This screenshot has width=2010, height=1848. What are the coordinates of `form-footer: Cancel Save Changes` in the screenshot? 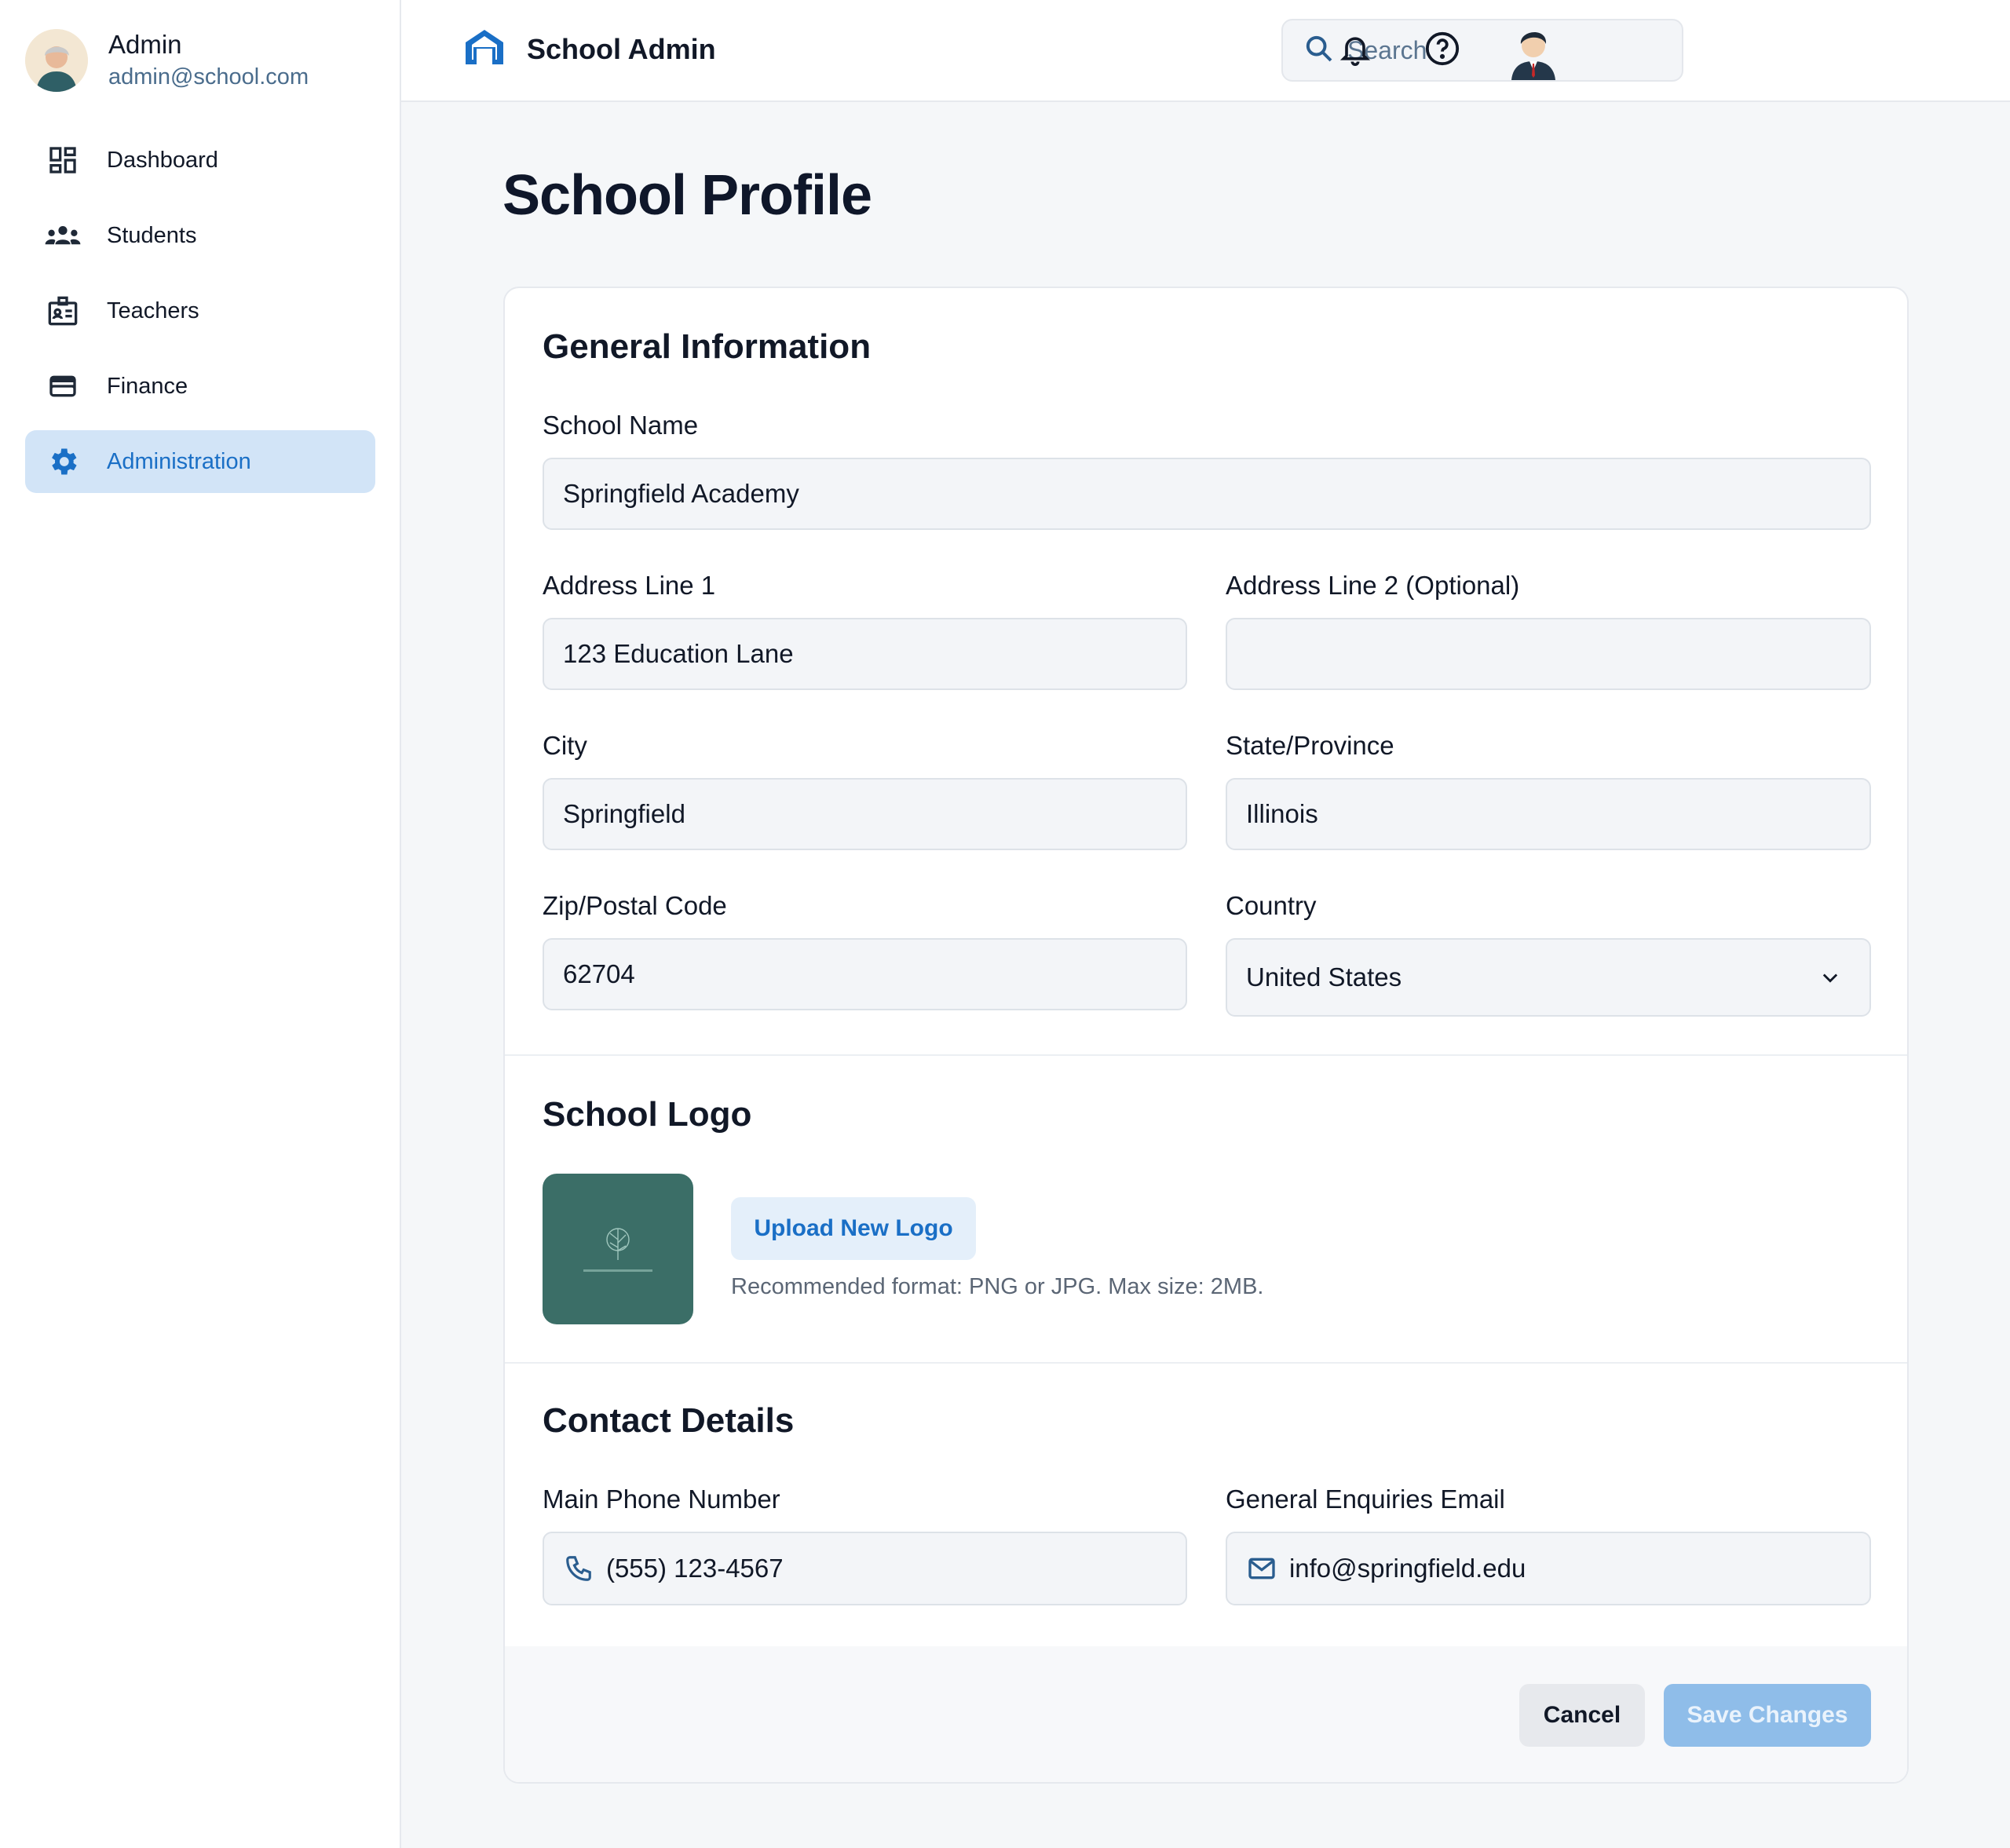 It's located at (1206, 1714).